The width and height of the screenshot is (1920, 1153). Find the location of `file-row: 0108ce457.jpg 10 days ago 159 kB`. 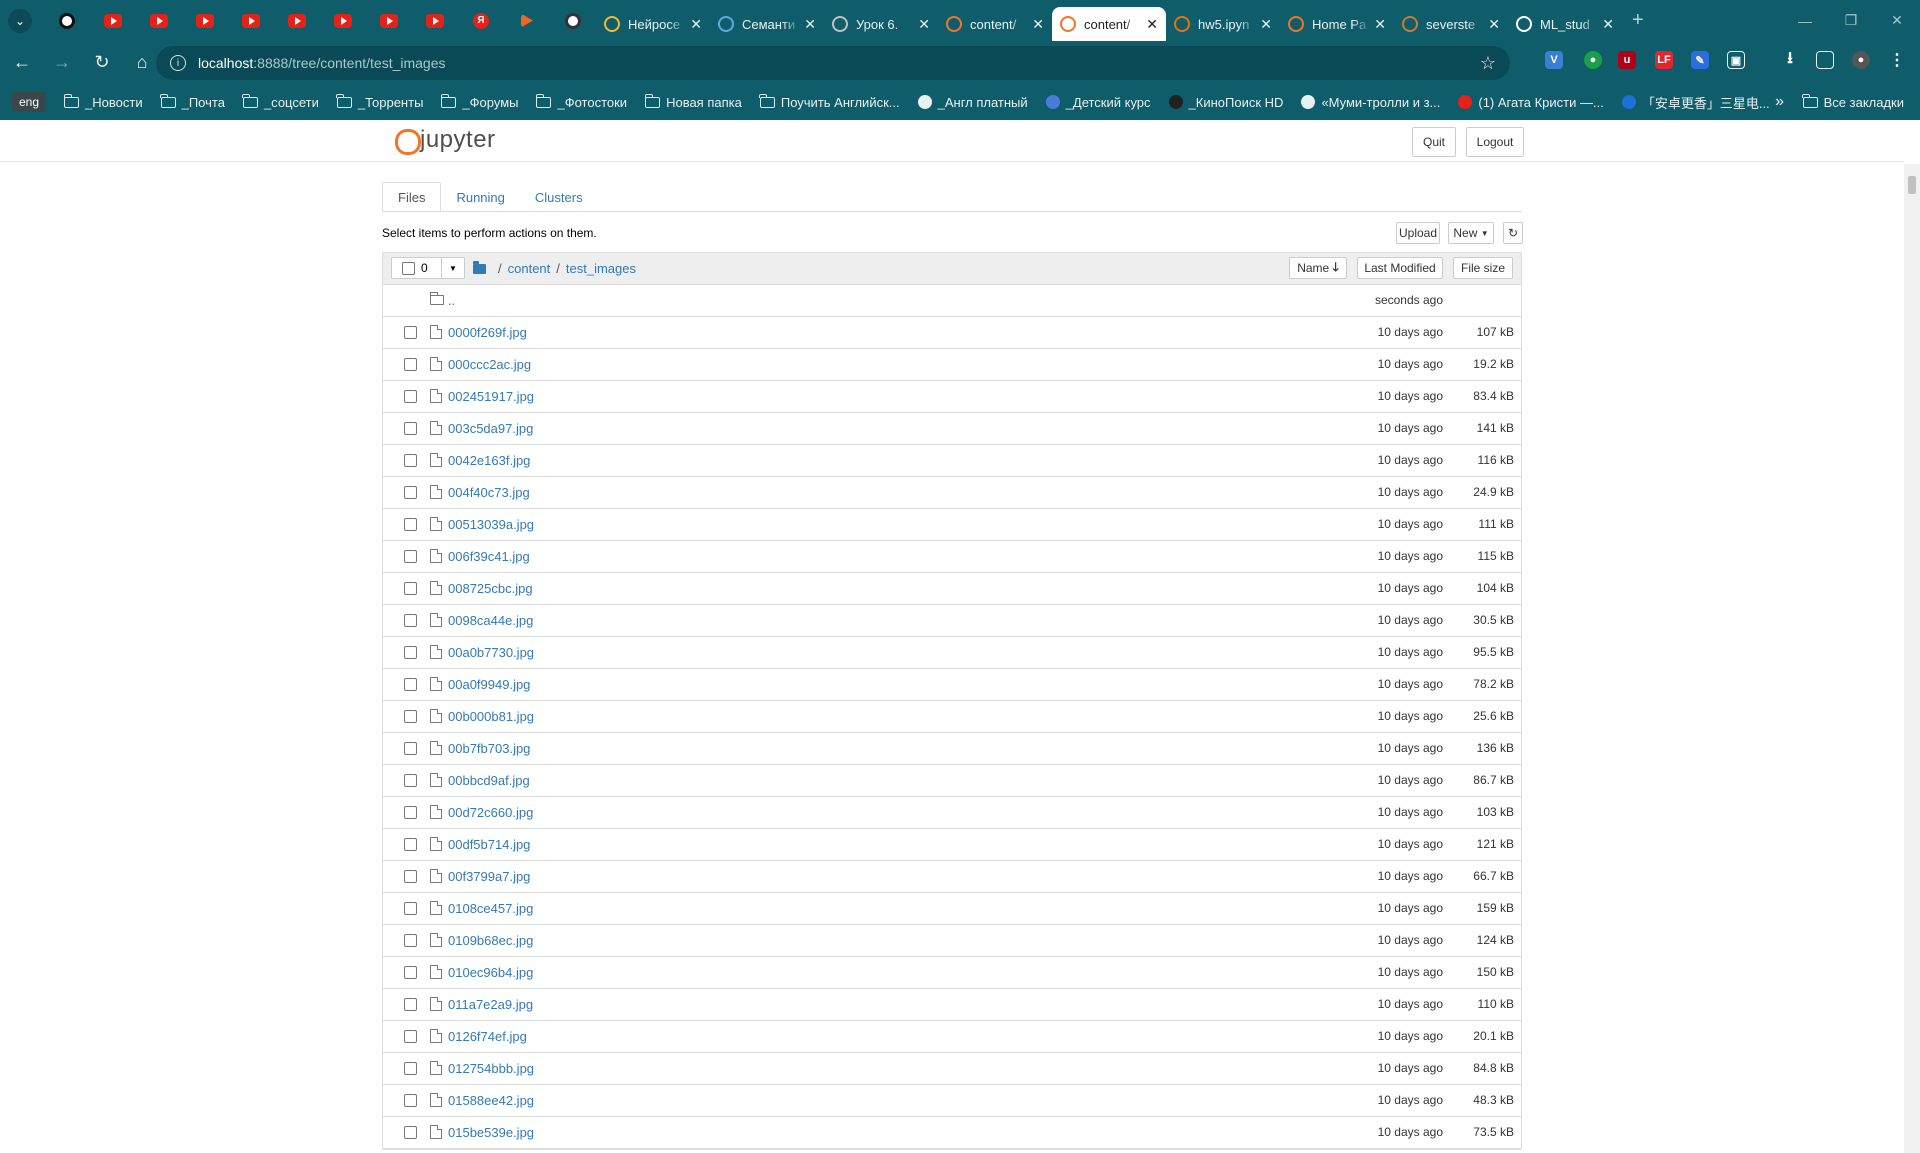

file-row: 0108ce457.jpg 10 days ago 159 kB is located at coordinates (952, 909).